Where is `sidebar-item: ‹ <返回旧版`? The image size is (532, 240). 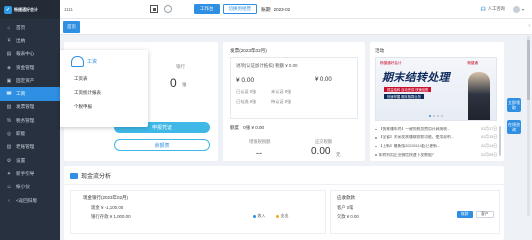
sidebar-item: ‹ <返回旧版 is located at coordinates (30, 200).